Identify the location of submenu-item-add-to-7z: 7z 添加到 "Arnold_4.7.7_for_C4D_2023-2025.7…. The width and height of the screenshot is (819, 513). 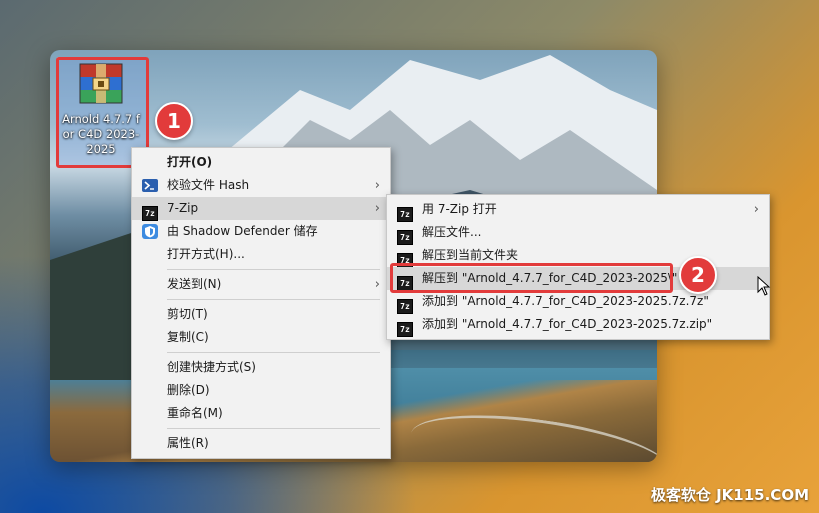
(578, 302).